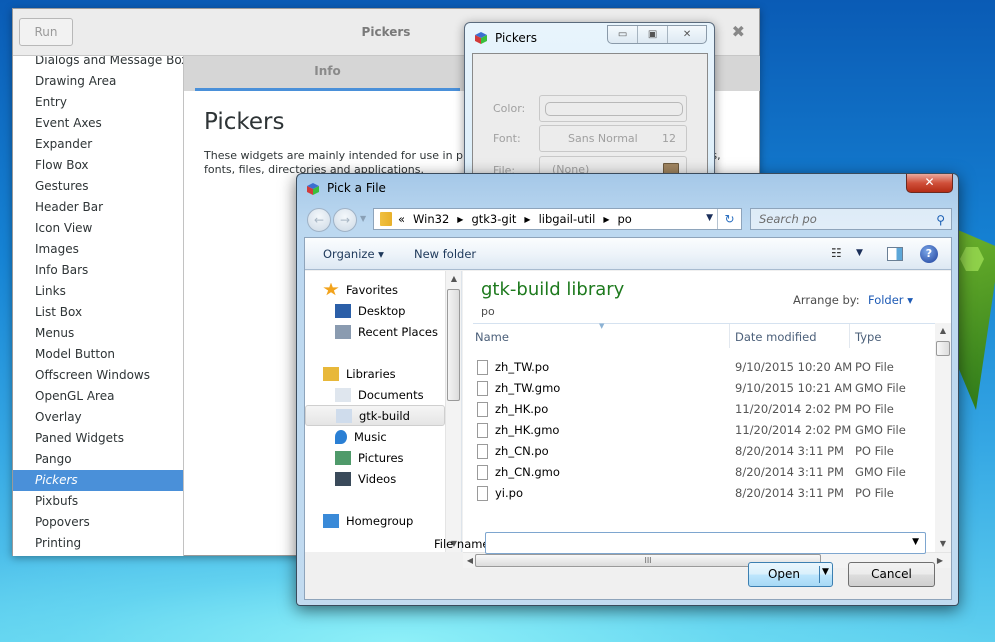  Describe the element at coordinates (687, 34) in the screenshot. I see `close-button: ✕` at that location.